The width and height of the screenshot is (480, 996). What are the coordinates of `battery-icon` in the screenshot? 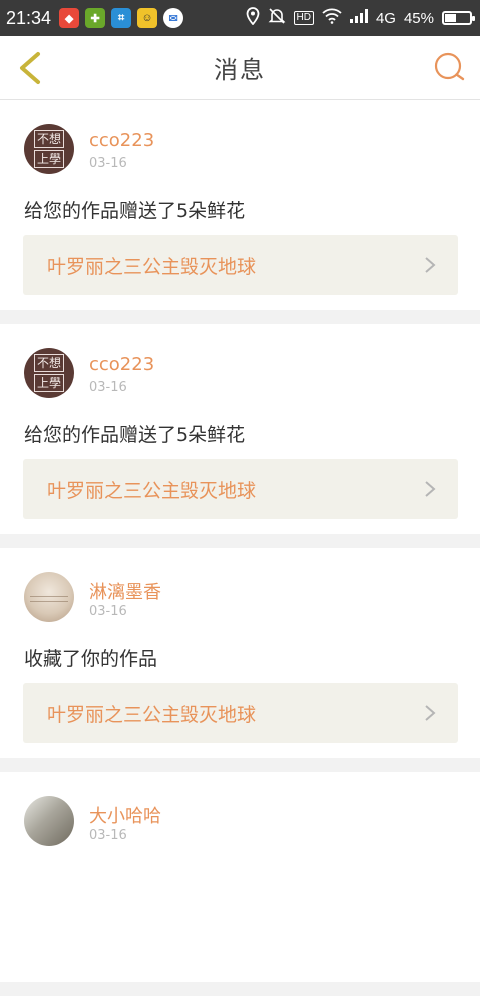 It's located at (458, 18).